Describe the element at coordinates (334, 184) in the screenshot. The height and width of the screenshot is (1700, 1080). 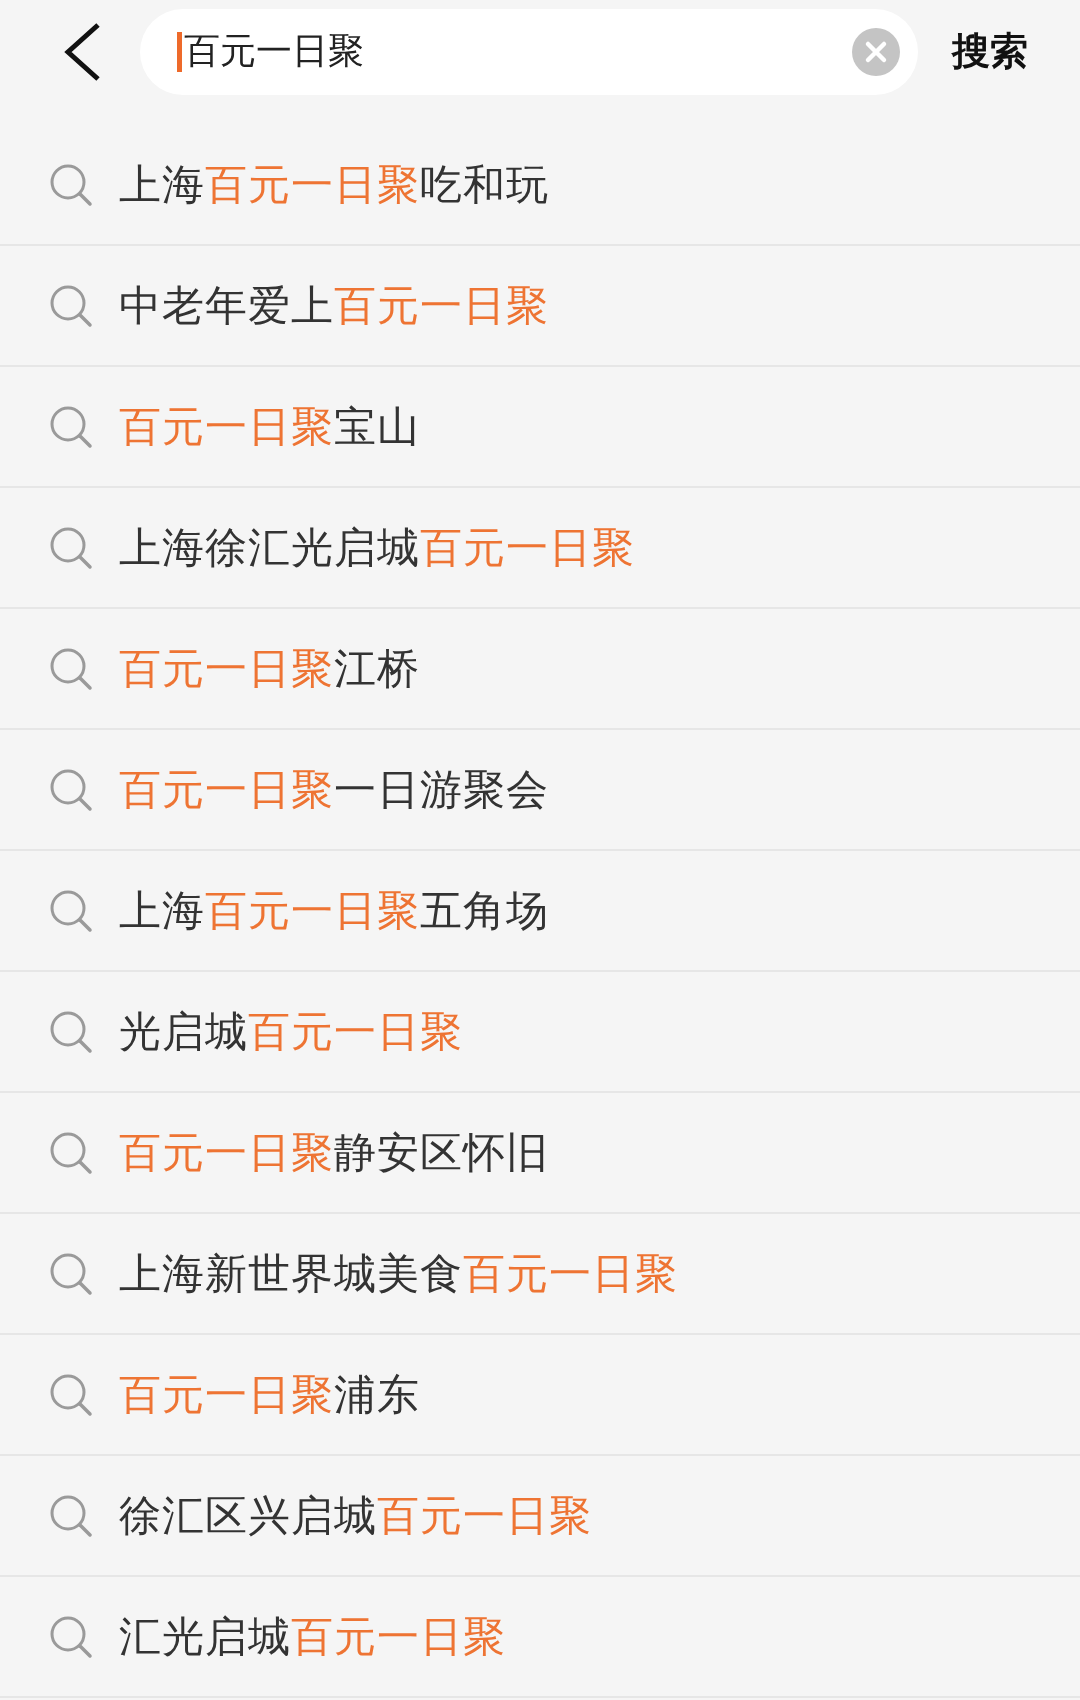
I see `suggestion-text: 上海百元一日聚吃和玩` at that location.